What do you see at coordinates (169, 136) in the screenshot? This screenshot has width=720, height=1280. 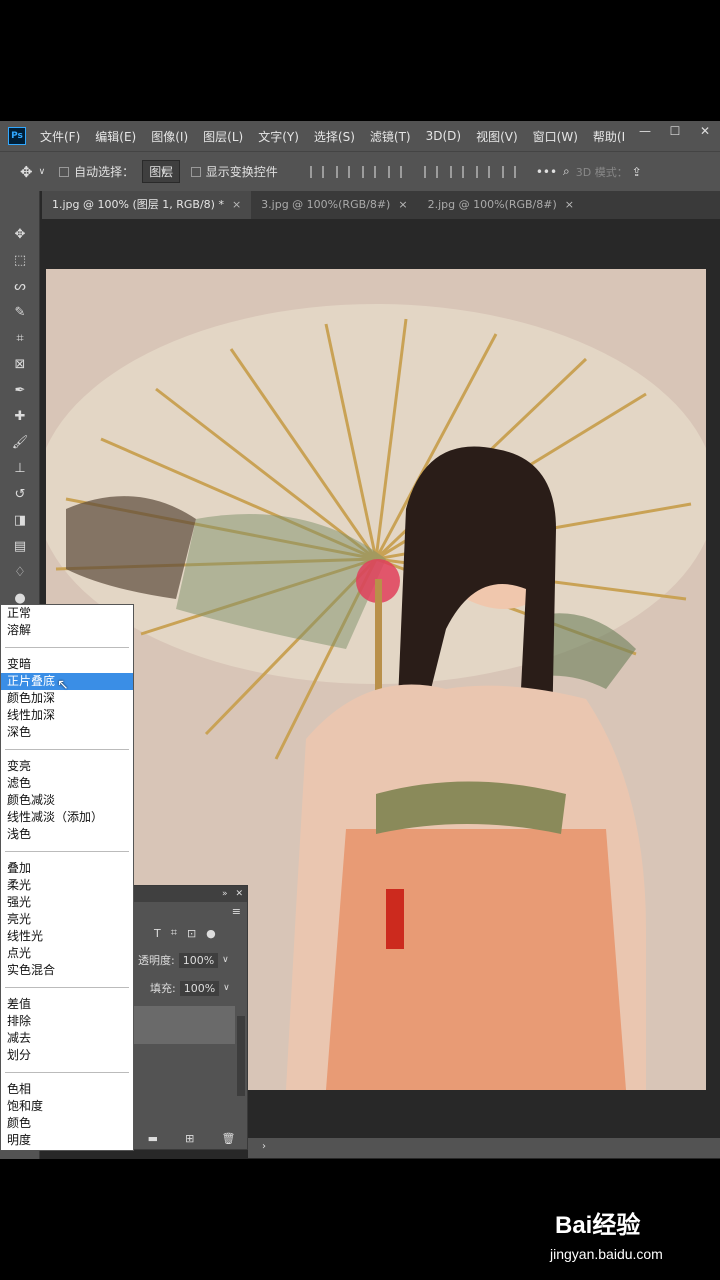 I see `menu-image: 图像(I)` at bounding box center [169, 136].